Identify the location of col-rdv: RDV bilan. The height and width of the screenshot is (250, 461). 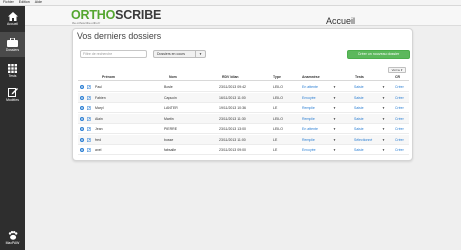
(230, 77).